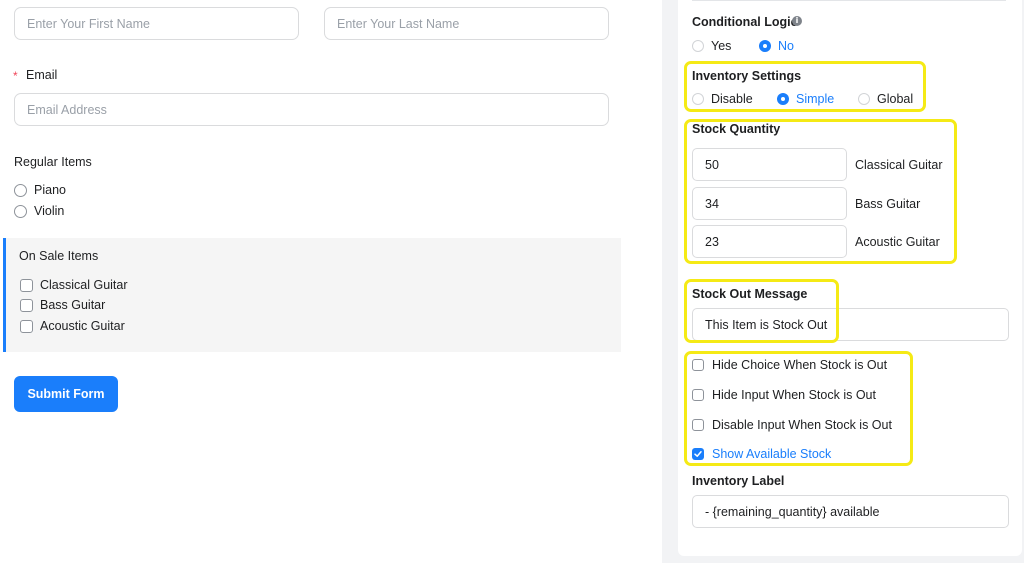  Describe the element at coordinates (82, 326) in the screenshot. I see `checkbox-option-label: Acoustic Guitar` at that location.